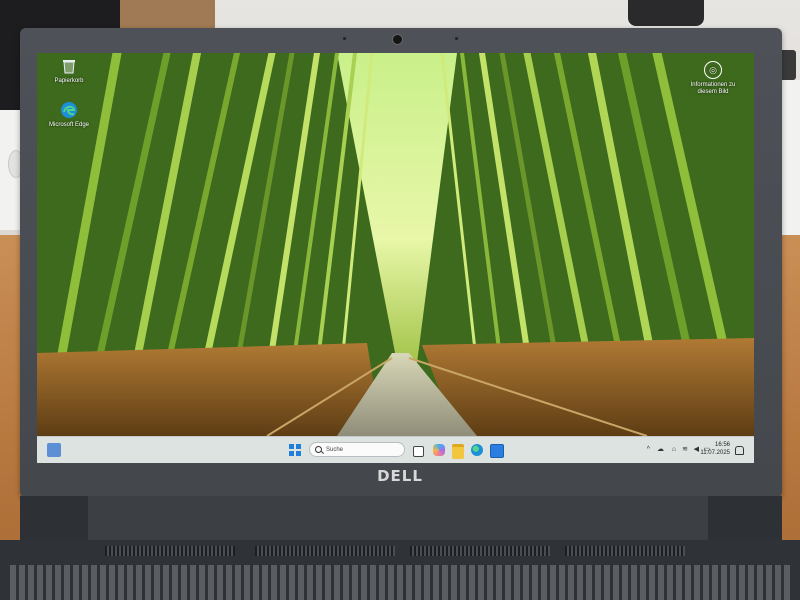 This screenshot has width=800, height=600. Describe the element at coordinates (713, 85) in the screenshot. I see `widget-label-line1: Informationen zu` at that location.